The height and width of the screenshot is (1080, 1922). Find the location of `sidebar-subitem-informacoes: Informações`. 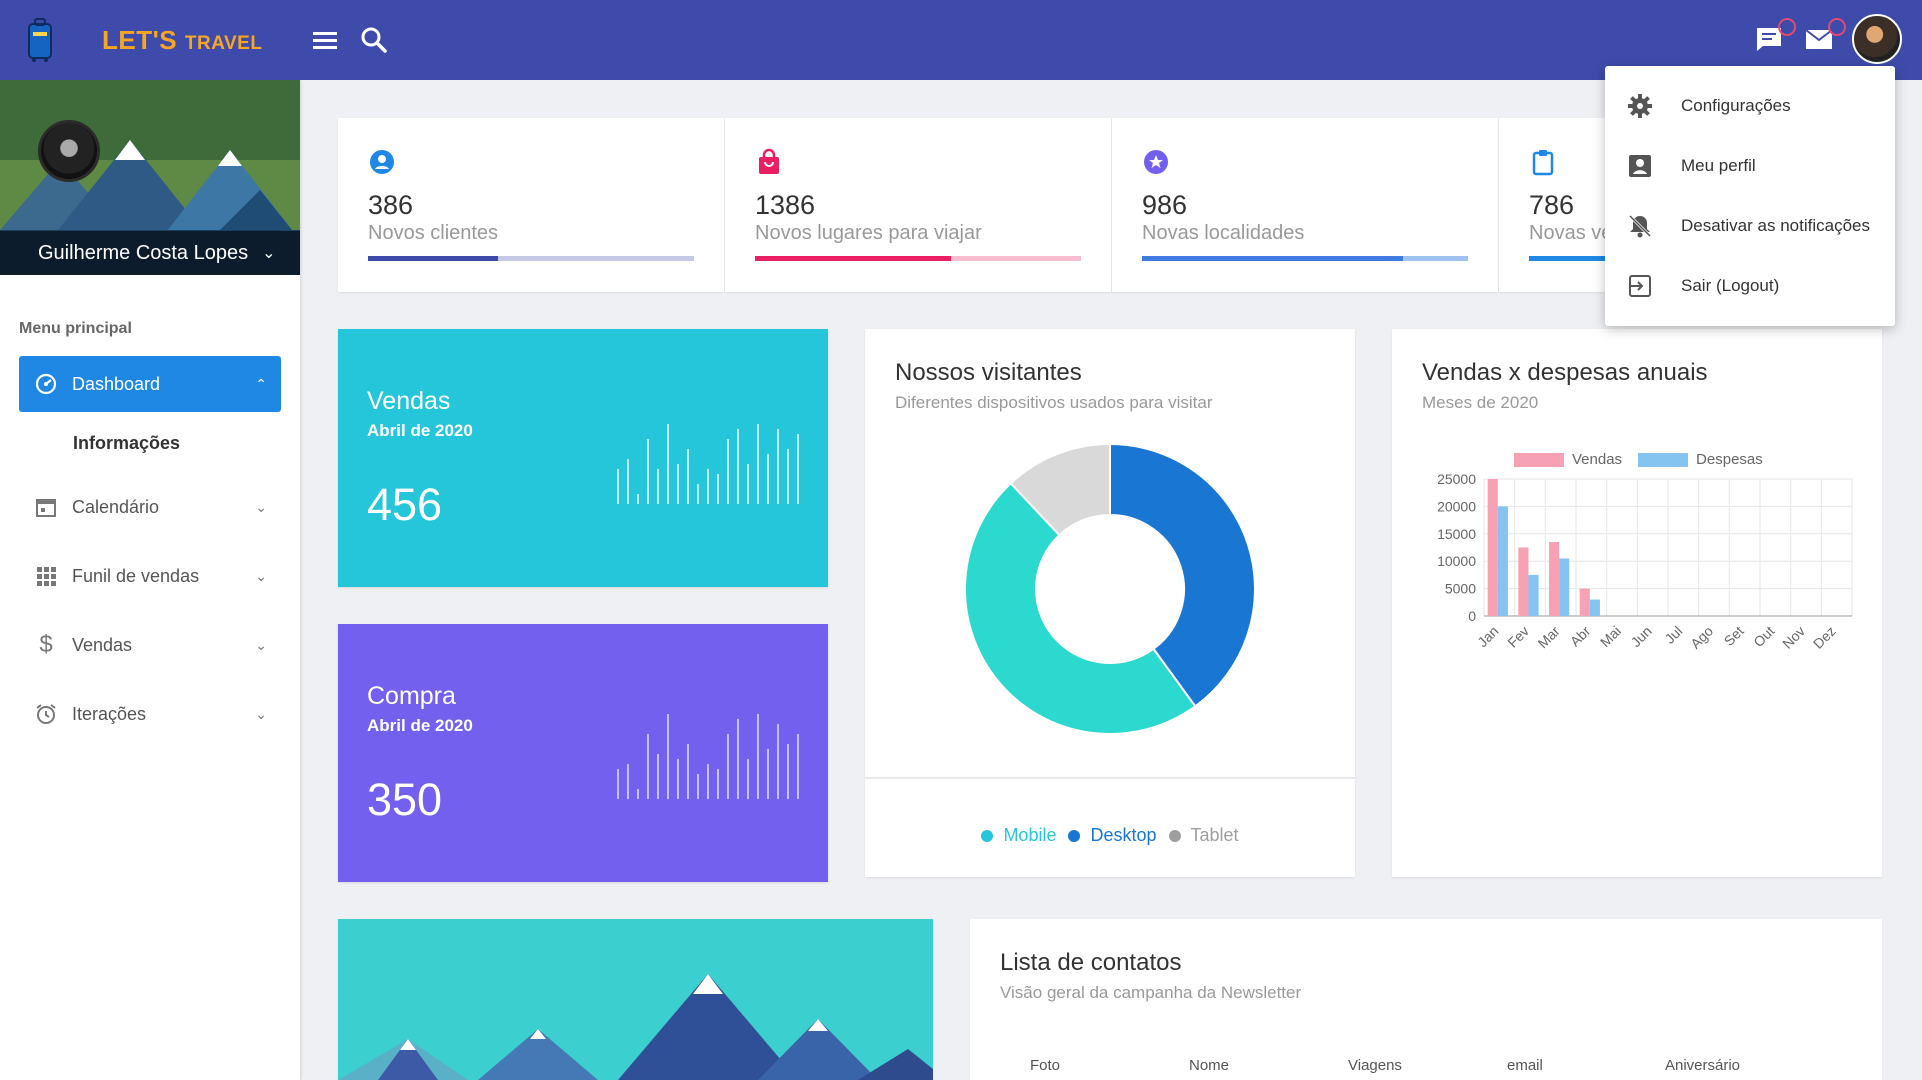

sidebar-subitem-informacoes: Informações is located at coordinates (126, 443).